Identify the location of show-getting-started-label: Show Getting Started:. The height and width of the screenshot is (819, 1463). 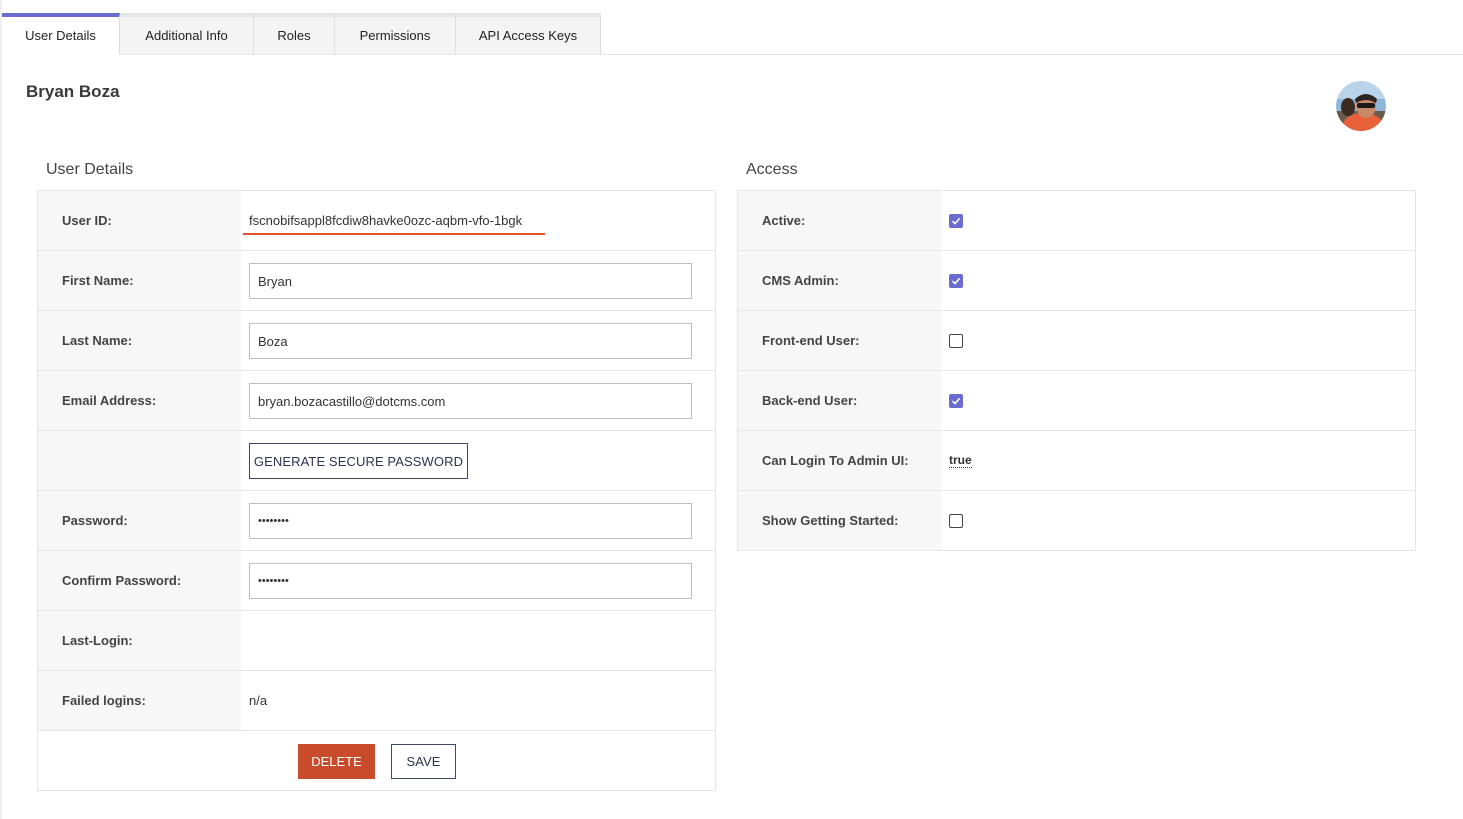
(839, 520).